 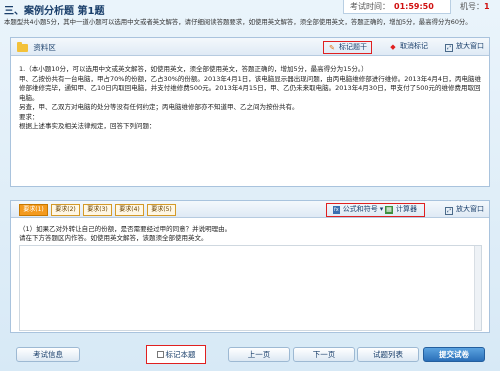 What do you see at coordinates (160, 354) in the screenshot?
I see `checkbox-icon` at bounding box center [160, 354].